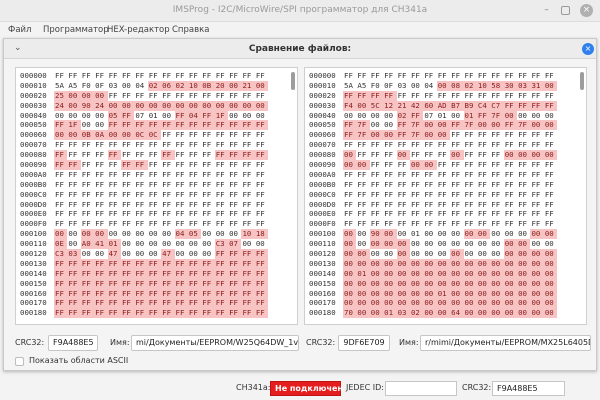 The width and height of the screenshot is (600, 400). What do you see at coordinates (101, 244) in the screenshot?
I see `hex-byte-diff: 41` at bounding box center [101, 244].